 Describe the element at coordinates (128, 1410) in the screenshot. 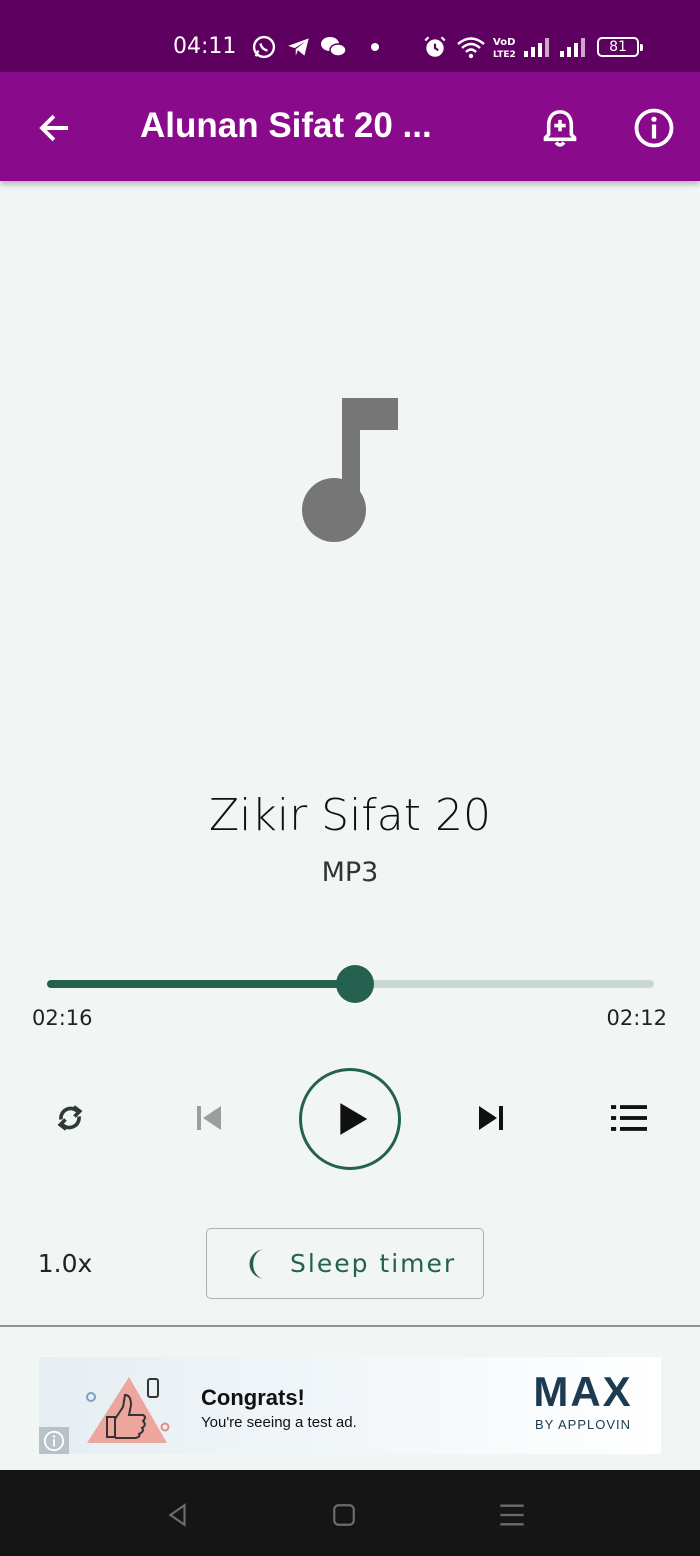

I see `thumbs-up-icon` at that location.